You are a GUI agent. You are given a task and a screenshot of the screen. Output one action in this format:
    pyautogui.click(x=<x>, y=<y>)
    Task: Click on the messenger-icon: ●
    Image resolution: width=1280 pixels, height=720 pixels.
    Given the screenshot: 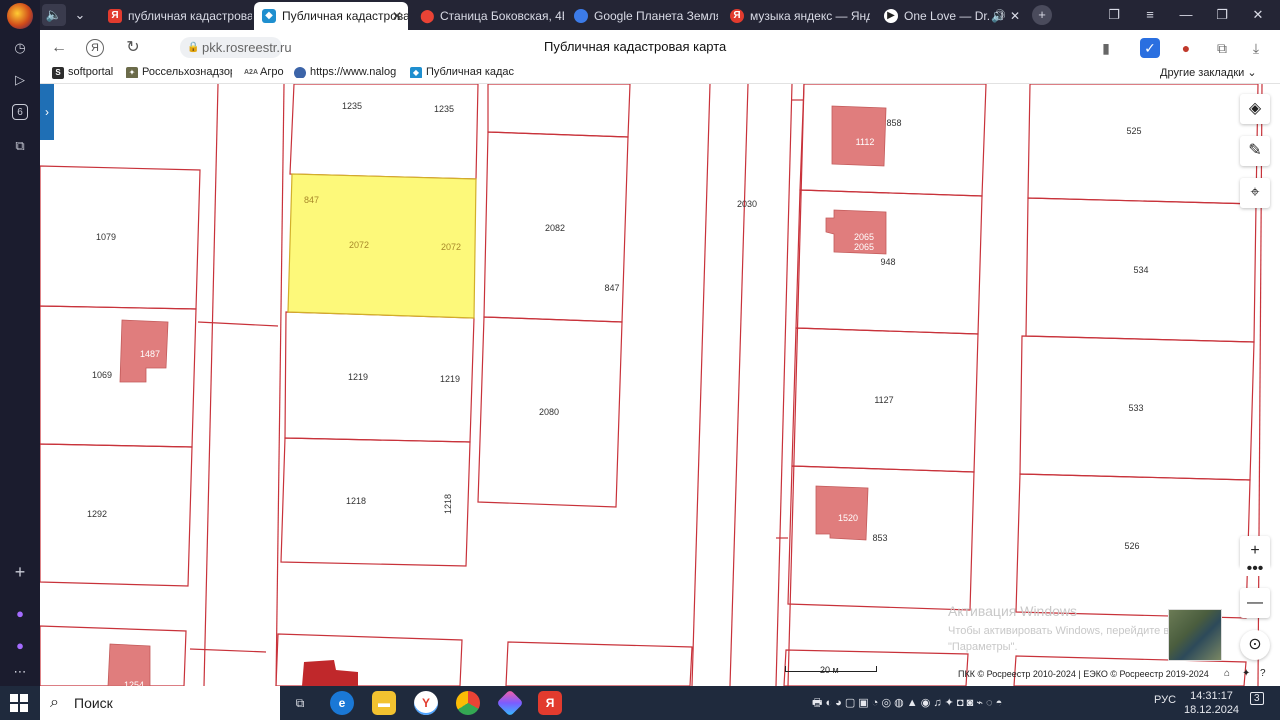 What is the action you would take?
    pyautogui.click(x=20, y=646)
    